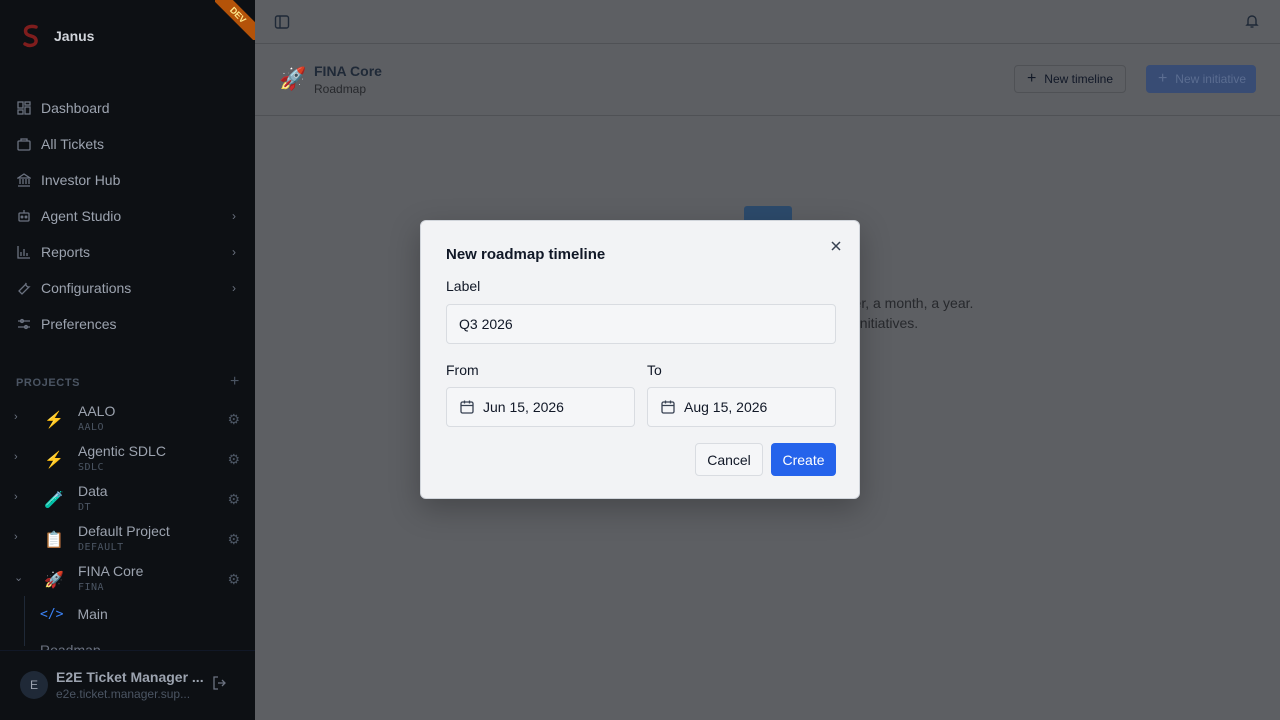  I want to click on project-subitem-main: </> Main, so click(74, 614).